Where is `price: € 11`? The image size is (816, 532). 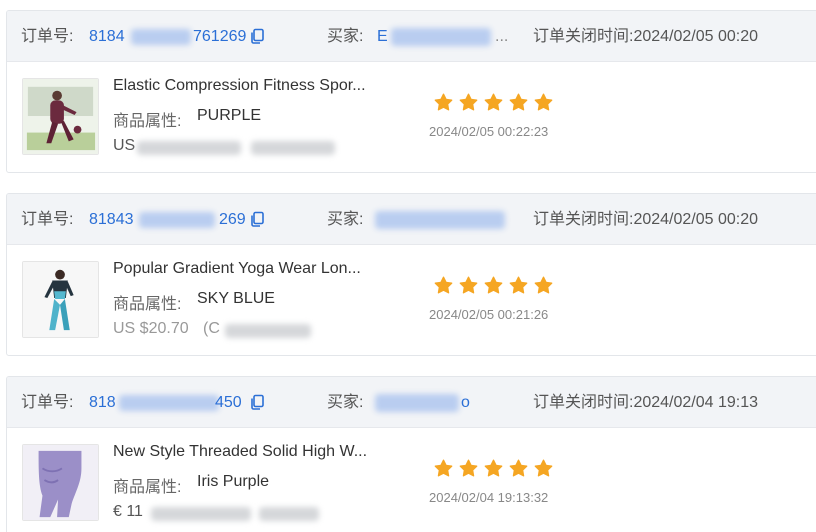
price: € 11 is located at coordinates (128, 511).